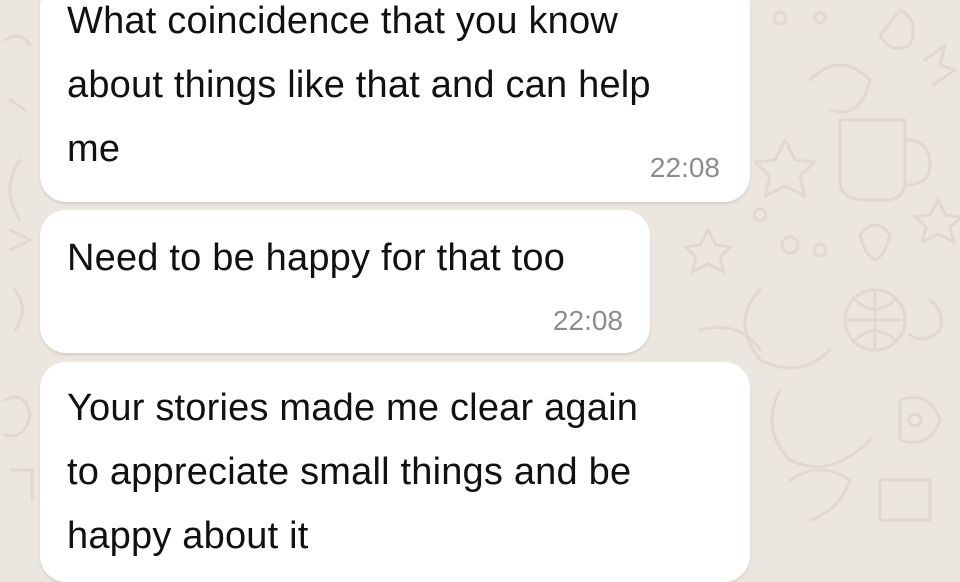 The image size is (960, 582). What do you see at coordinates (316, 258) in the screenshot?
I see `message-text: Need to be happy for that too` at bounding box center [316, 258].